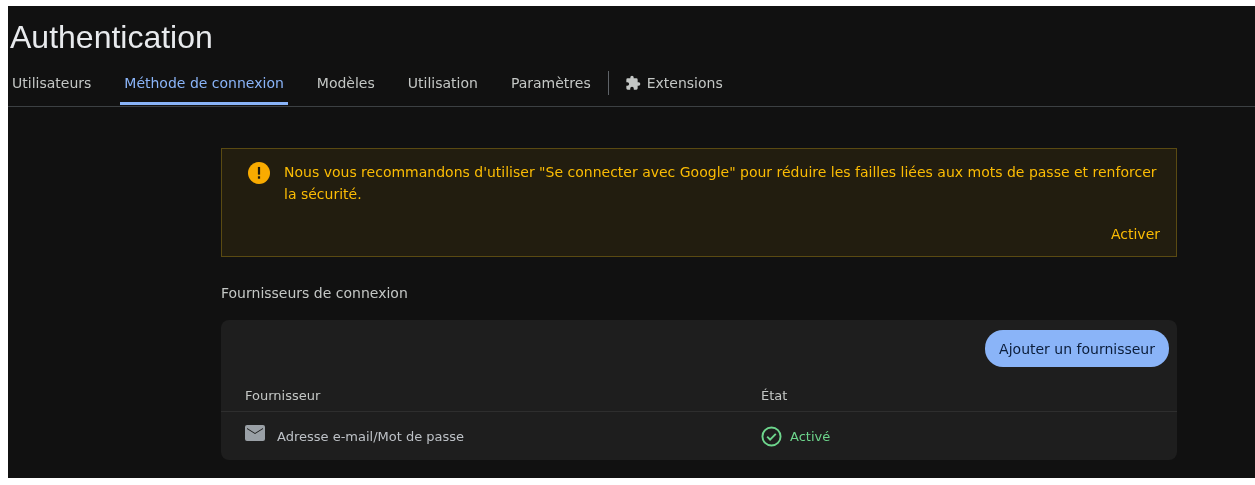 This screenshot has width=1255, height=485. I want to click on tab: Modèles, so click(345, 83).